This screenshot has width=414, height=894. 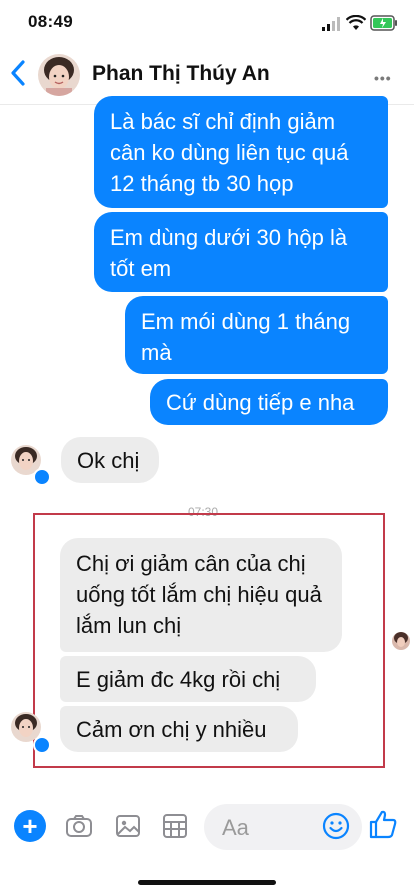 What do you see at coordinates (110, 460) in the screenshot?
I see `message-bubble-incoming: Ok chị` at bounding box center [110, 460].